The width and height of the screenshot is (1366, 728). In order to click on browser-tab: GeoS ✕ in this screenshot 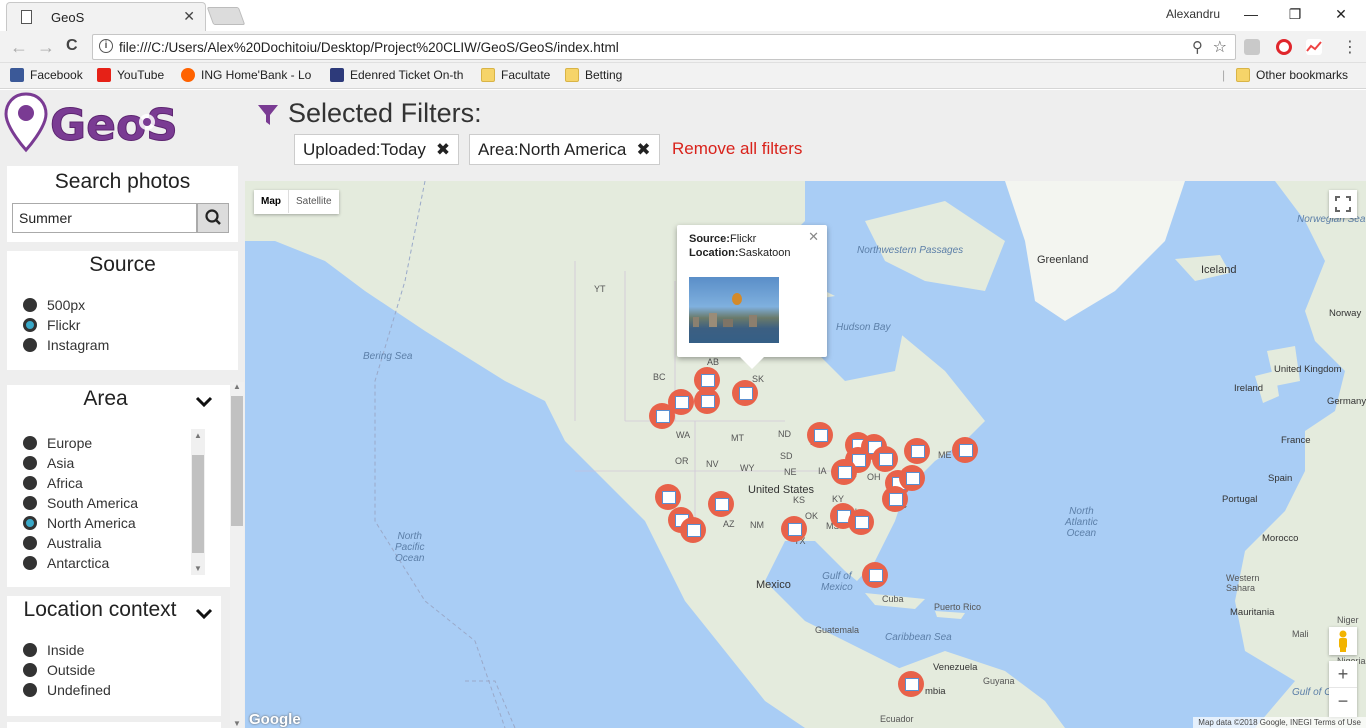, I will do `click(106, 16)`.